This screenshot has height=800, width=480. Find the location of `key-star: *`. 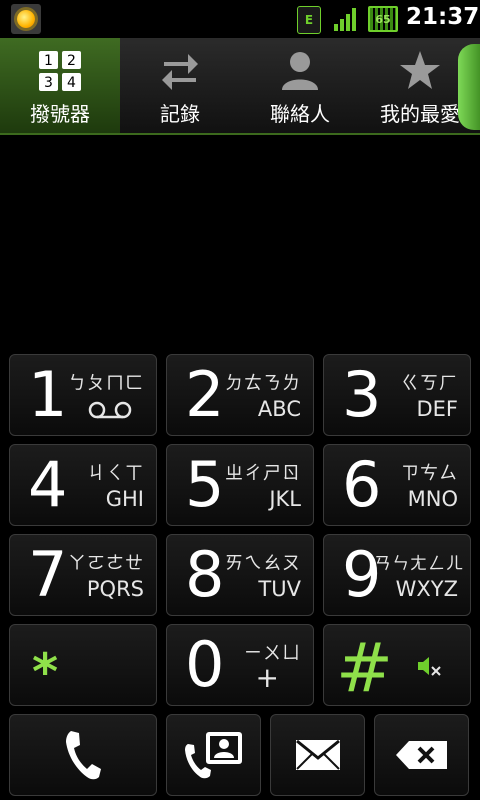

key-star: * is located at coordinates (83, 665).